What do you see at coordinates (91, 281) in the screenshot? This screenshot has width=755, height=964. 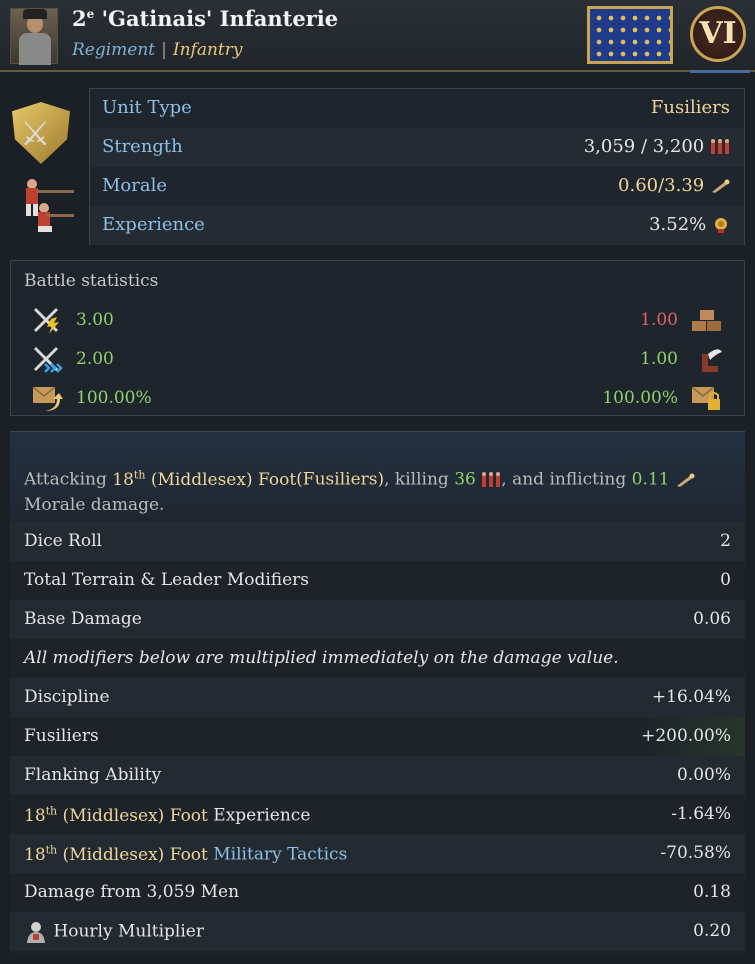 I see `battle-statistics-title: Battle statistics` at bounding box center [91, 281].